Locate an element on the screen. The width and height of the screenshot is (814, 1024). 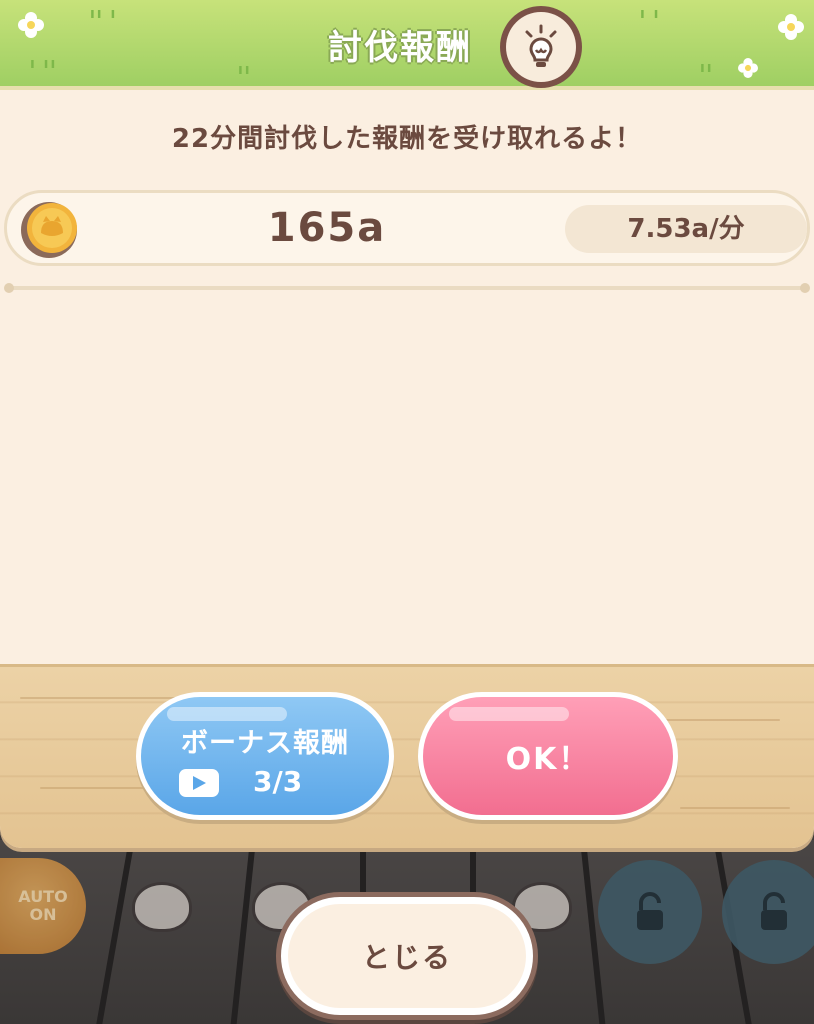
ok-label: OK！ is located at coordinates (548, 759).